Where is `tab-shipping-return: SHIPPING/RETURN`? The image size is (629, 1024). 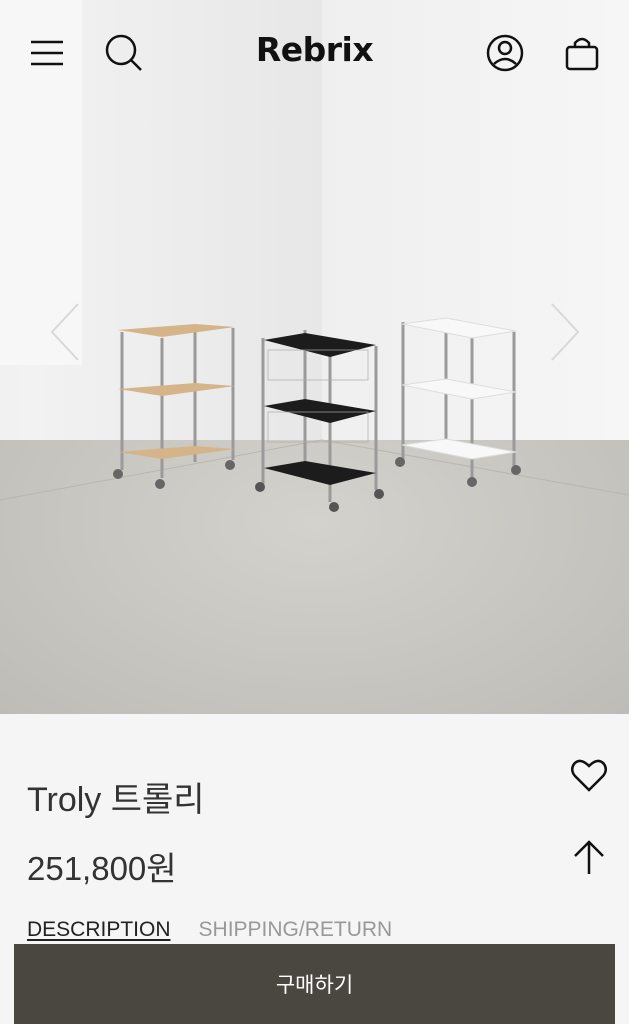 tab-shipping-return: SHIPPING/RETURN is located at coordinates (296, 930).